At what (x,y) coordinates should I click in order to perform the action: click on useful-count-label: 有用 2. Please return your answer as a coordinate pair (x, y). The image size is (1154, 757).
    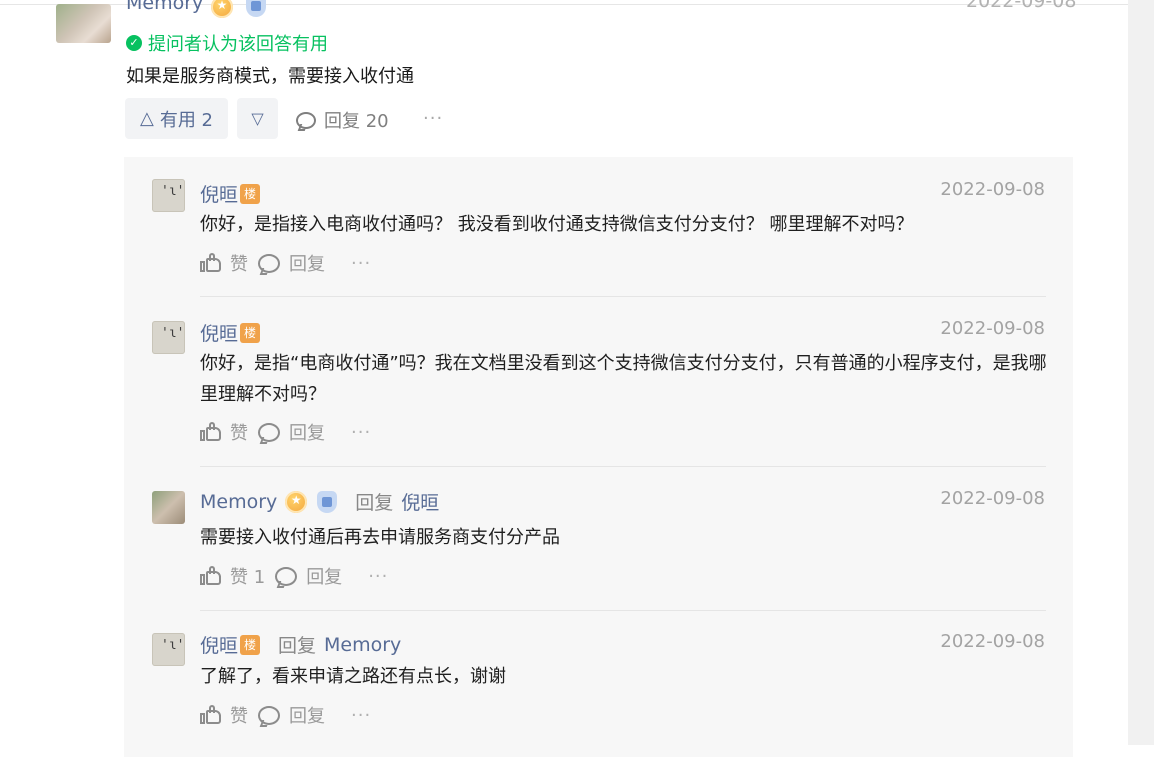
    Looking at the image, I should click on (186, 120).